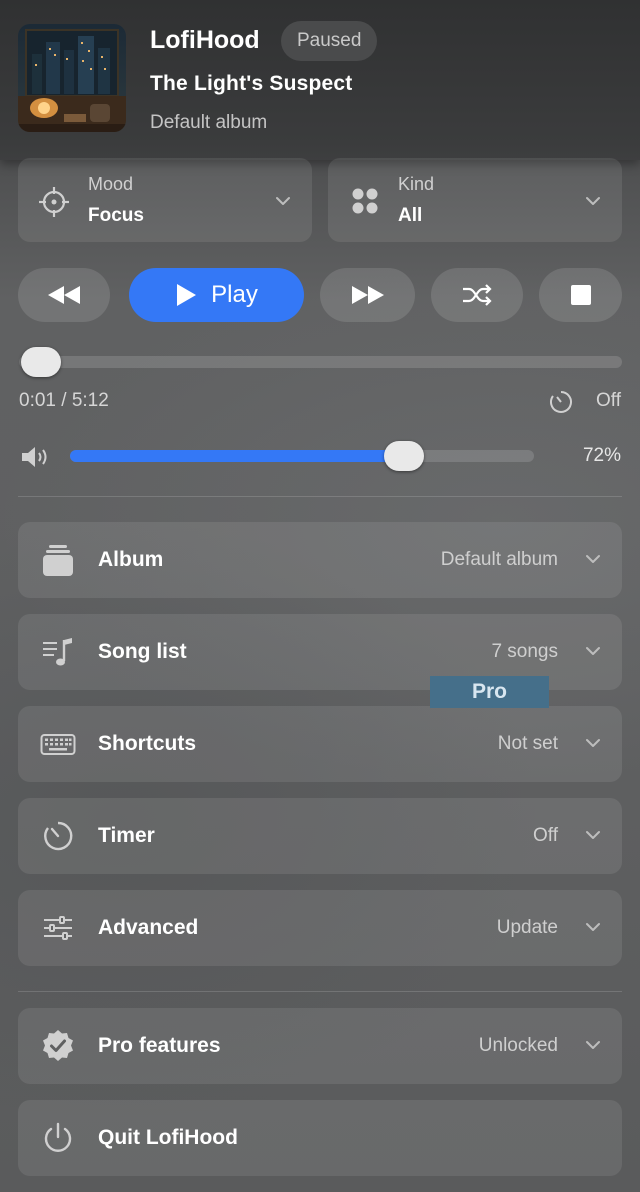 Image resolution: width=640 pixels, height=1192 pixels. What do you see at coordinates (475, 200) in the screenshot?
I see `kind-selector: Kind All` at bounding box center [475, 200].